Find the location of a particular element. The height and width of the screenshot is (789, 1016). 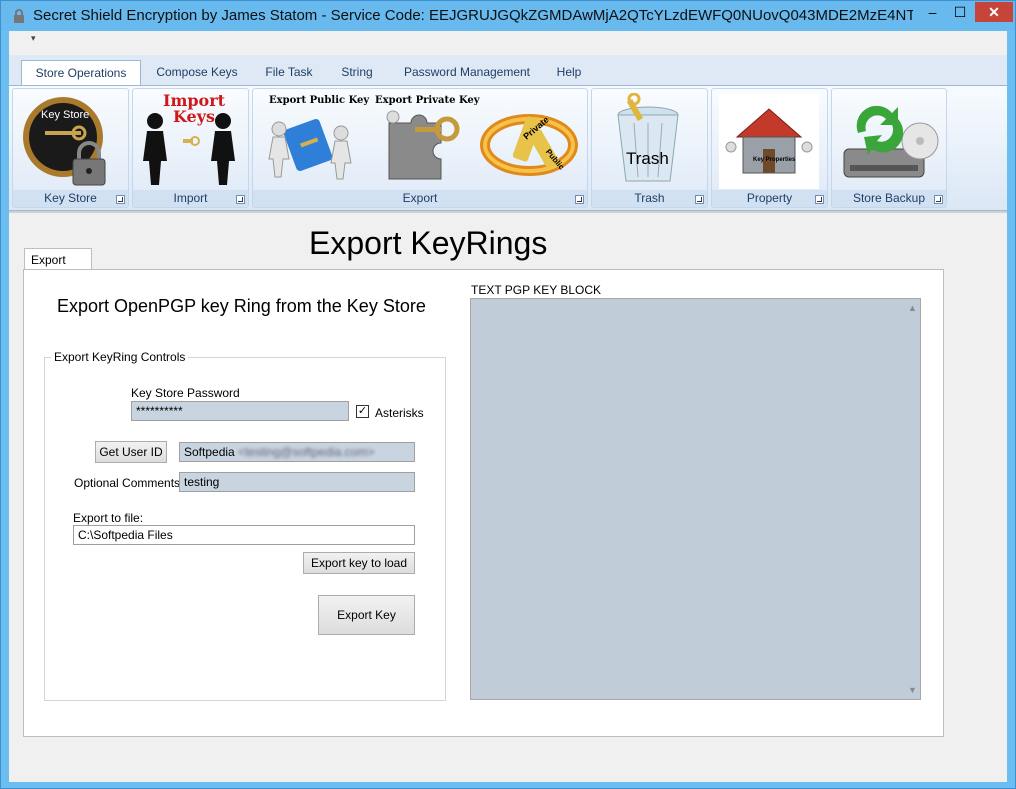

page-title: Export KeyRings is located at coordinates (428, 243).